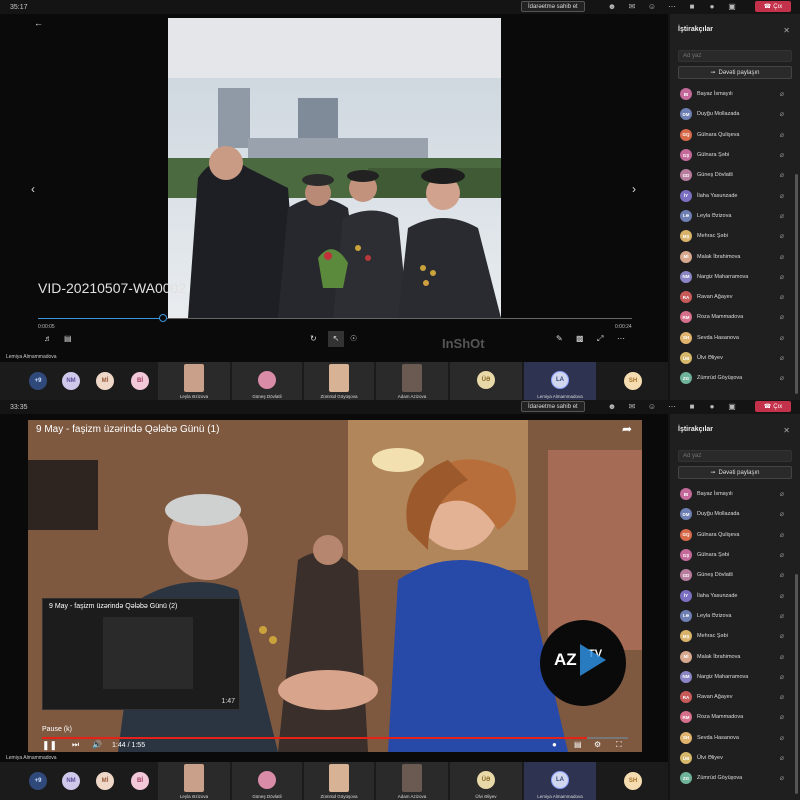 The height and width of the screenshot is (800, 800). I want to click on camera-icon: ■, so click(692, 407).